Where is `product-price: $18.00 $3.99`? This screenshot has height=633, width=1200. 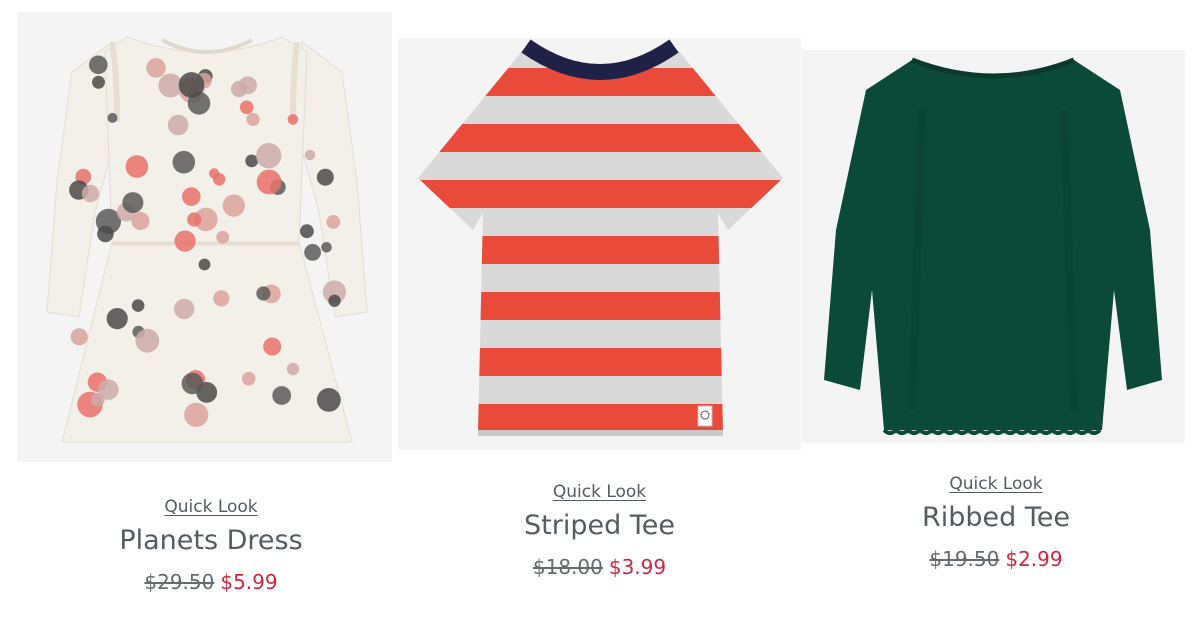 product-price: $18.00 $3.99 is located at coordinates (599, 567).